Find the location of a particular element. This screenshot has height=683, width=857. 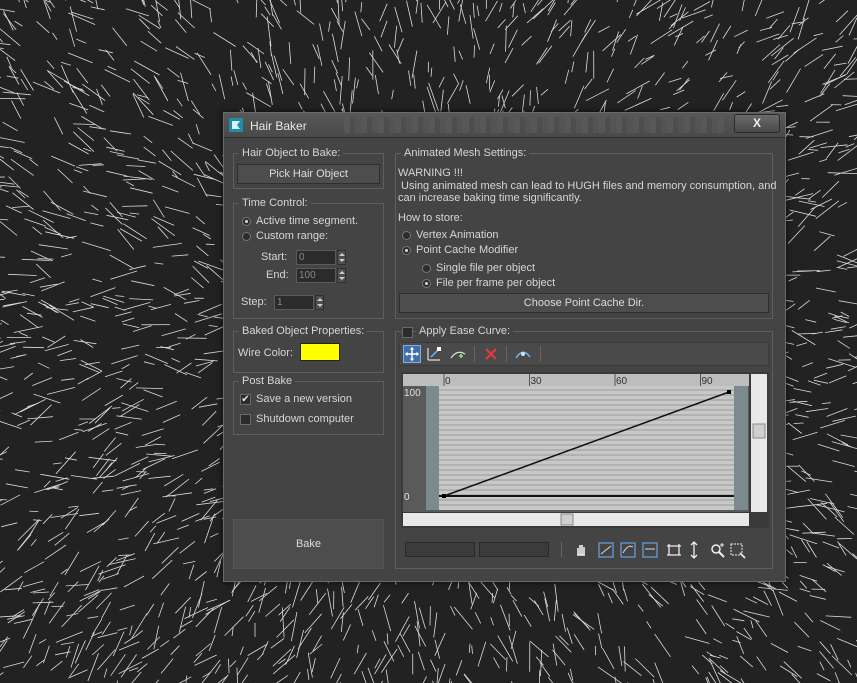

close-button: X is located at coordinates (757, 123).